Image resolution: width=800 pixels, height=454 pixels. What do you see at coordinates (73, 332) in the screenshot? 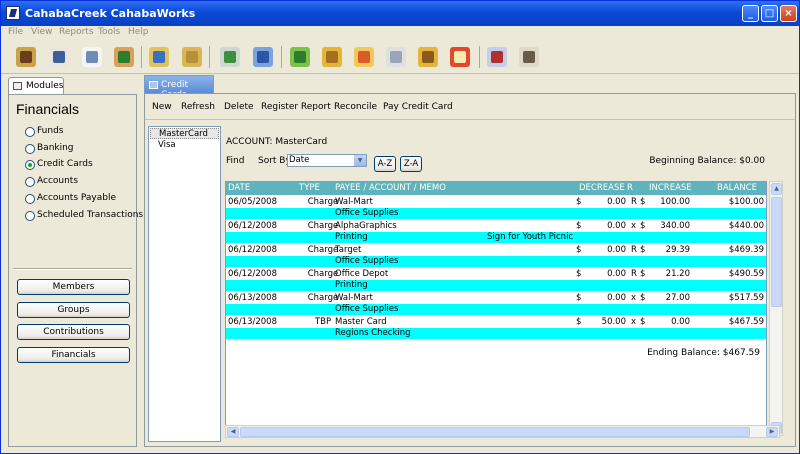
I see `contributions-button: Contributions` at bounding box center [73, 332].